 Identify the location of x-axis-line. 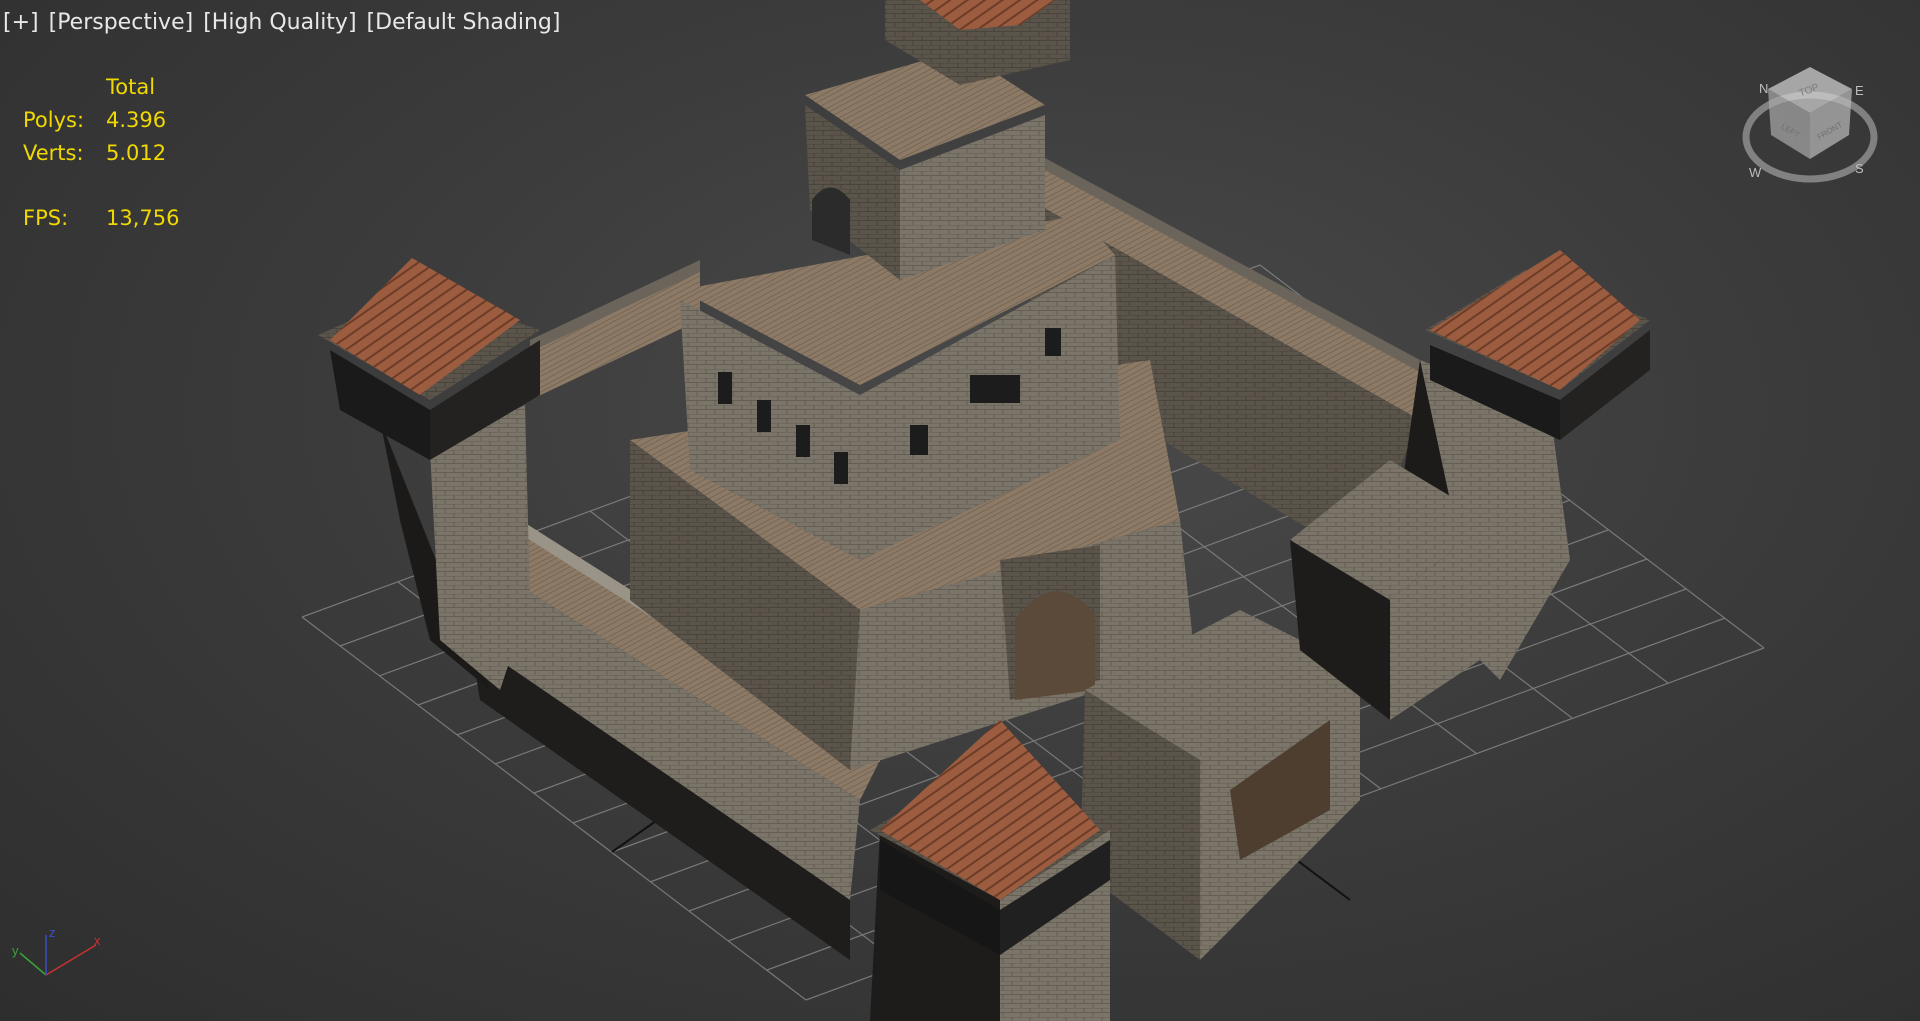
(71, 960).